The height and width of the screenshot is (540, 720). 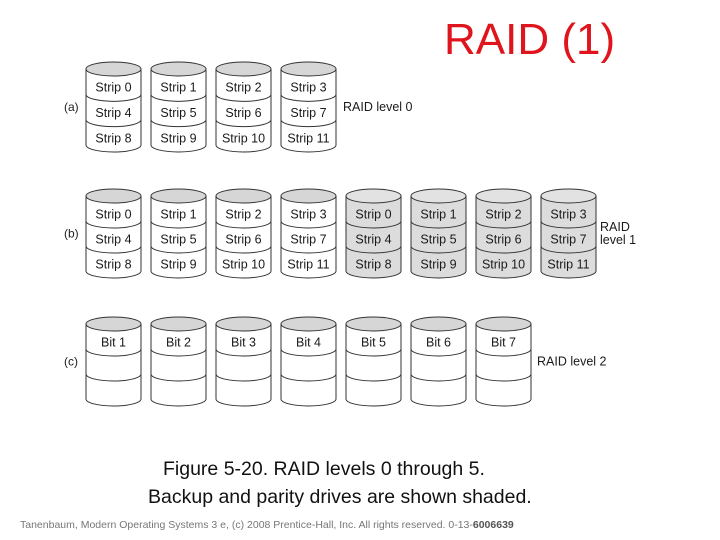 What do you see at coordinates (308, 361) in the screenshot?
I see `disk: Bit 4` at bounding box center [308, 361].